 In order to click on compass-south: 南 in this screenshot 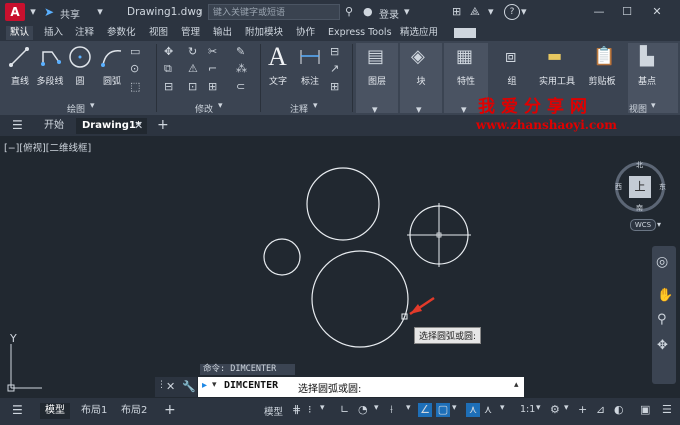, I will do `click(639, 208)`.